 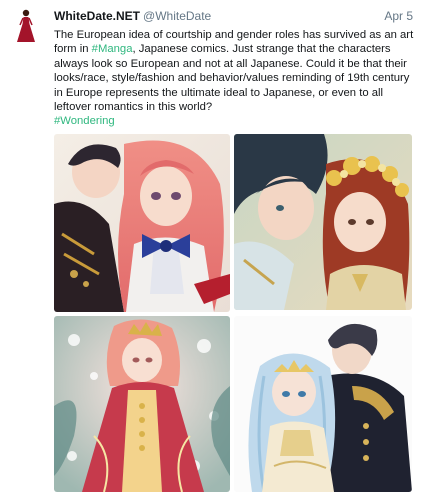 I want to click on manga-couple-uniform-image, so click(x=142, y=223).